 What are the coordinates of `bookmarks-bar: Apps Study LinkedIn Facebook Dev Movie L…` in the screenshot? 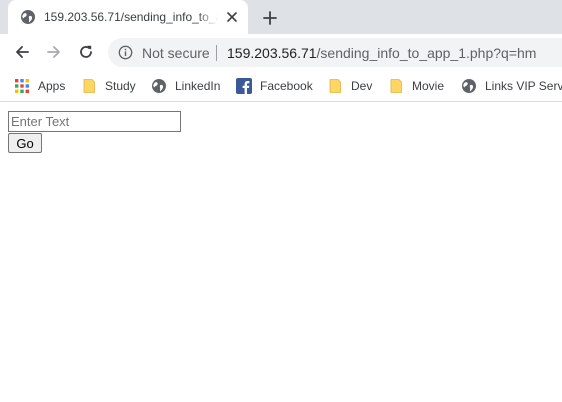 It's located at (281, 86).